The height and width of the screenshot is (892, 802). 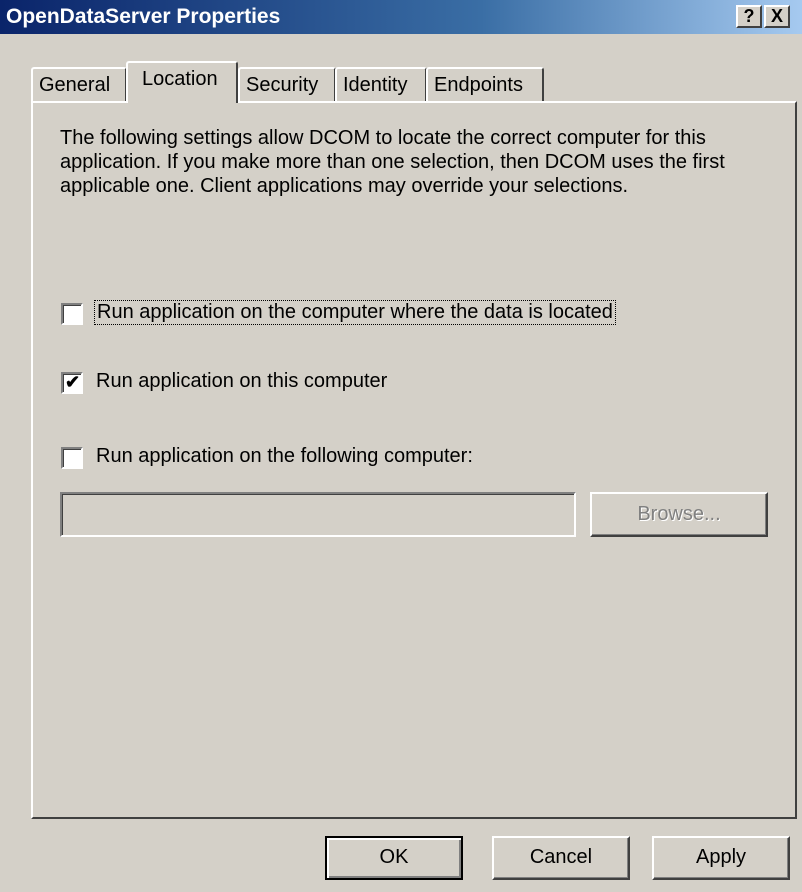 I want to click on tab-endpoints: Endpoints, so click(x=485, y=84).